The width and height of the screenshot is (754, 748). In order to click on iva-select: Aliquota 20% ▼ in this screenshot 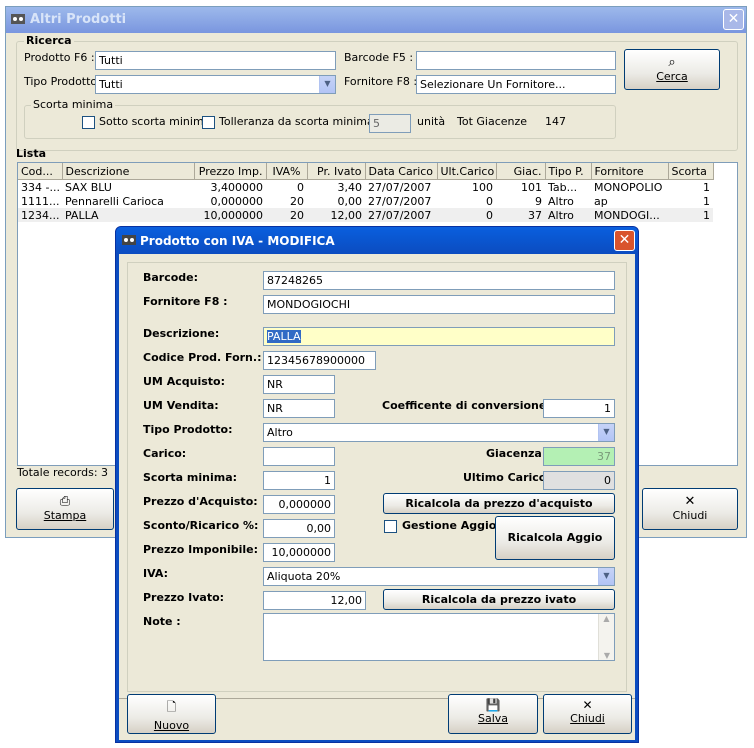, I will do `click(439, 576)`.